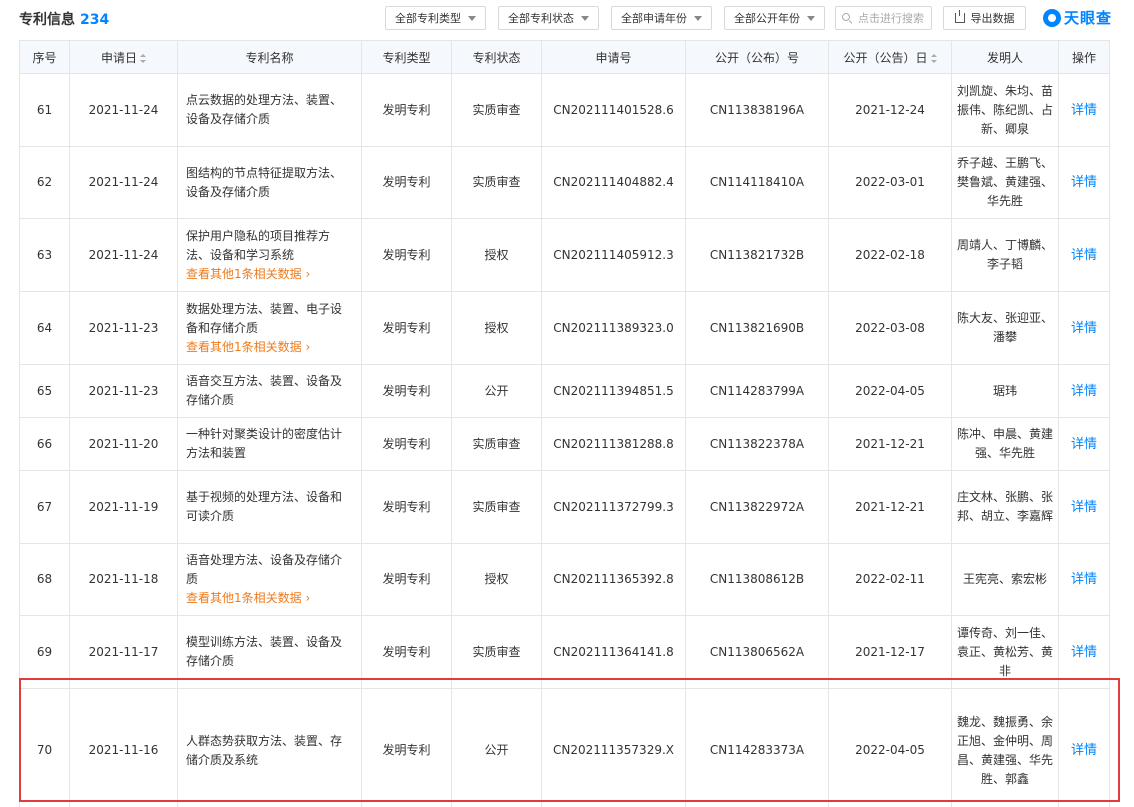 Image resolution: width=1134 pixels, height=807 pixels. Describe the element at coordinates (613, 328) in the screenshot. I see `application-number: CN202111389323.0` at that location.